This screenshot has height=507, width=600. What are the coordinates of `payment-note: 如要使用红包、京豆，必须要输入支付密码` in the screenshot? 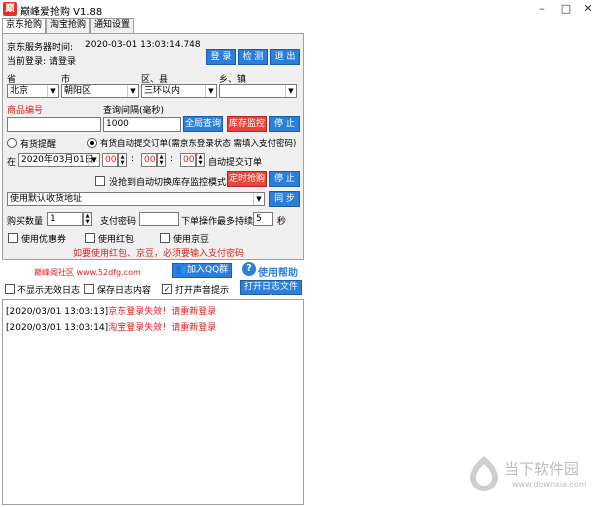 It's located at (159, 254).